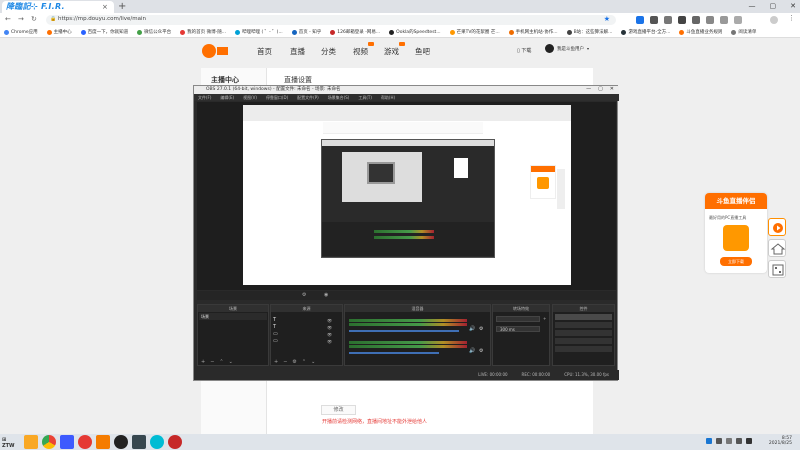  What do you see at coordinates (777, 248) in the screenshot?
I see `home-icon` at bounding box center [777, 248].